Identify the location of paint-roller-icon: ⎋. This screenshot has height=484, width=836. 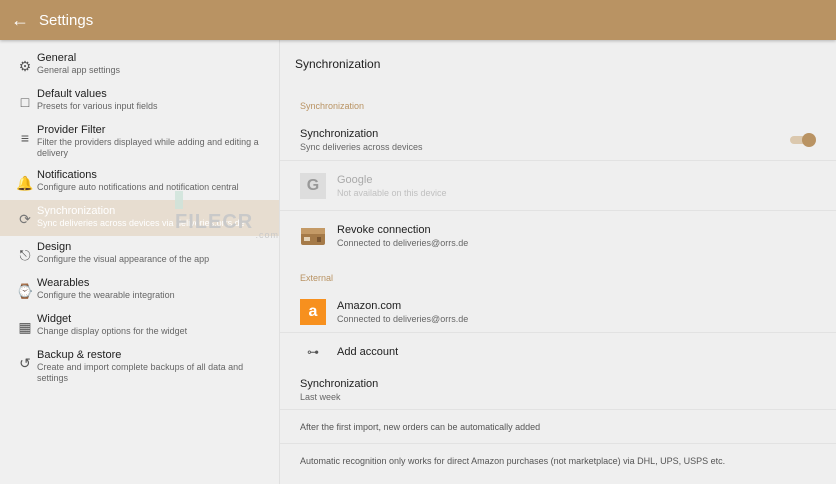
(25, 255).